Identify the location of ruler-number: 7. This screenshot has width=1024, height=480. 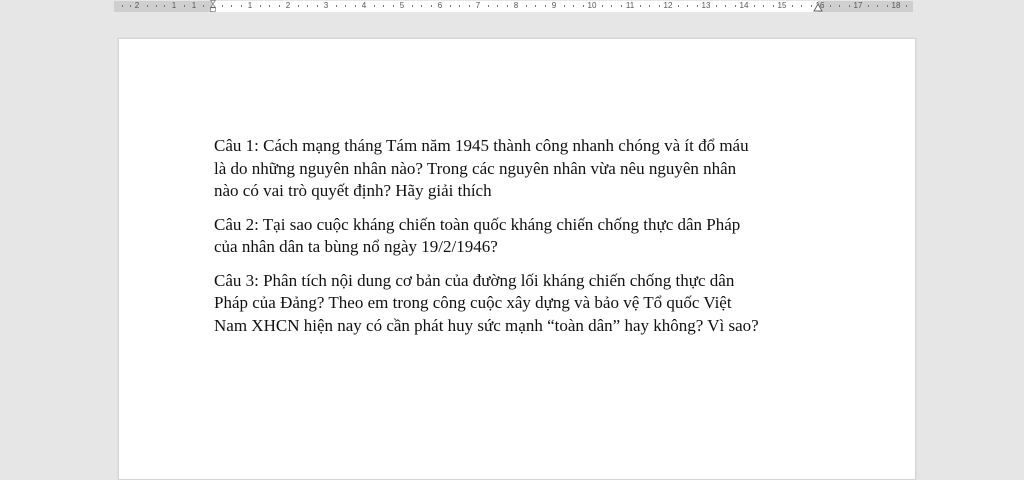
(478, 5).